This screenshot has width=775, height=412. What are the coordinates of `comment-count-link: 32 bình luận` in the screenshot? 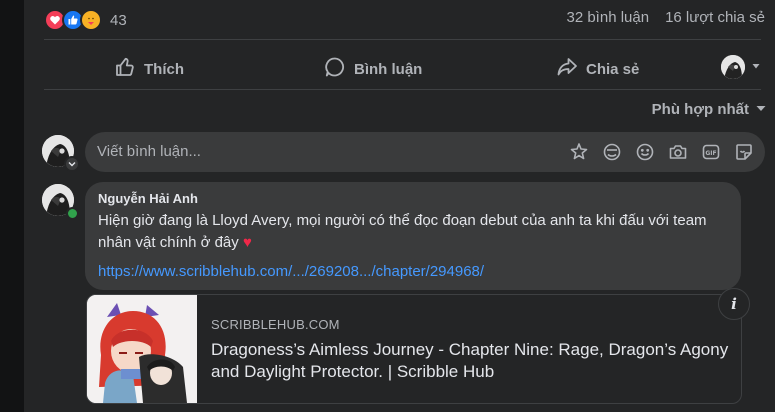 It's located at (607, 17).